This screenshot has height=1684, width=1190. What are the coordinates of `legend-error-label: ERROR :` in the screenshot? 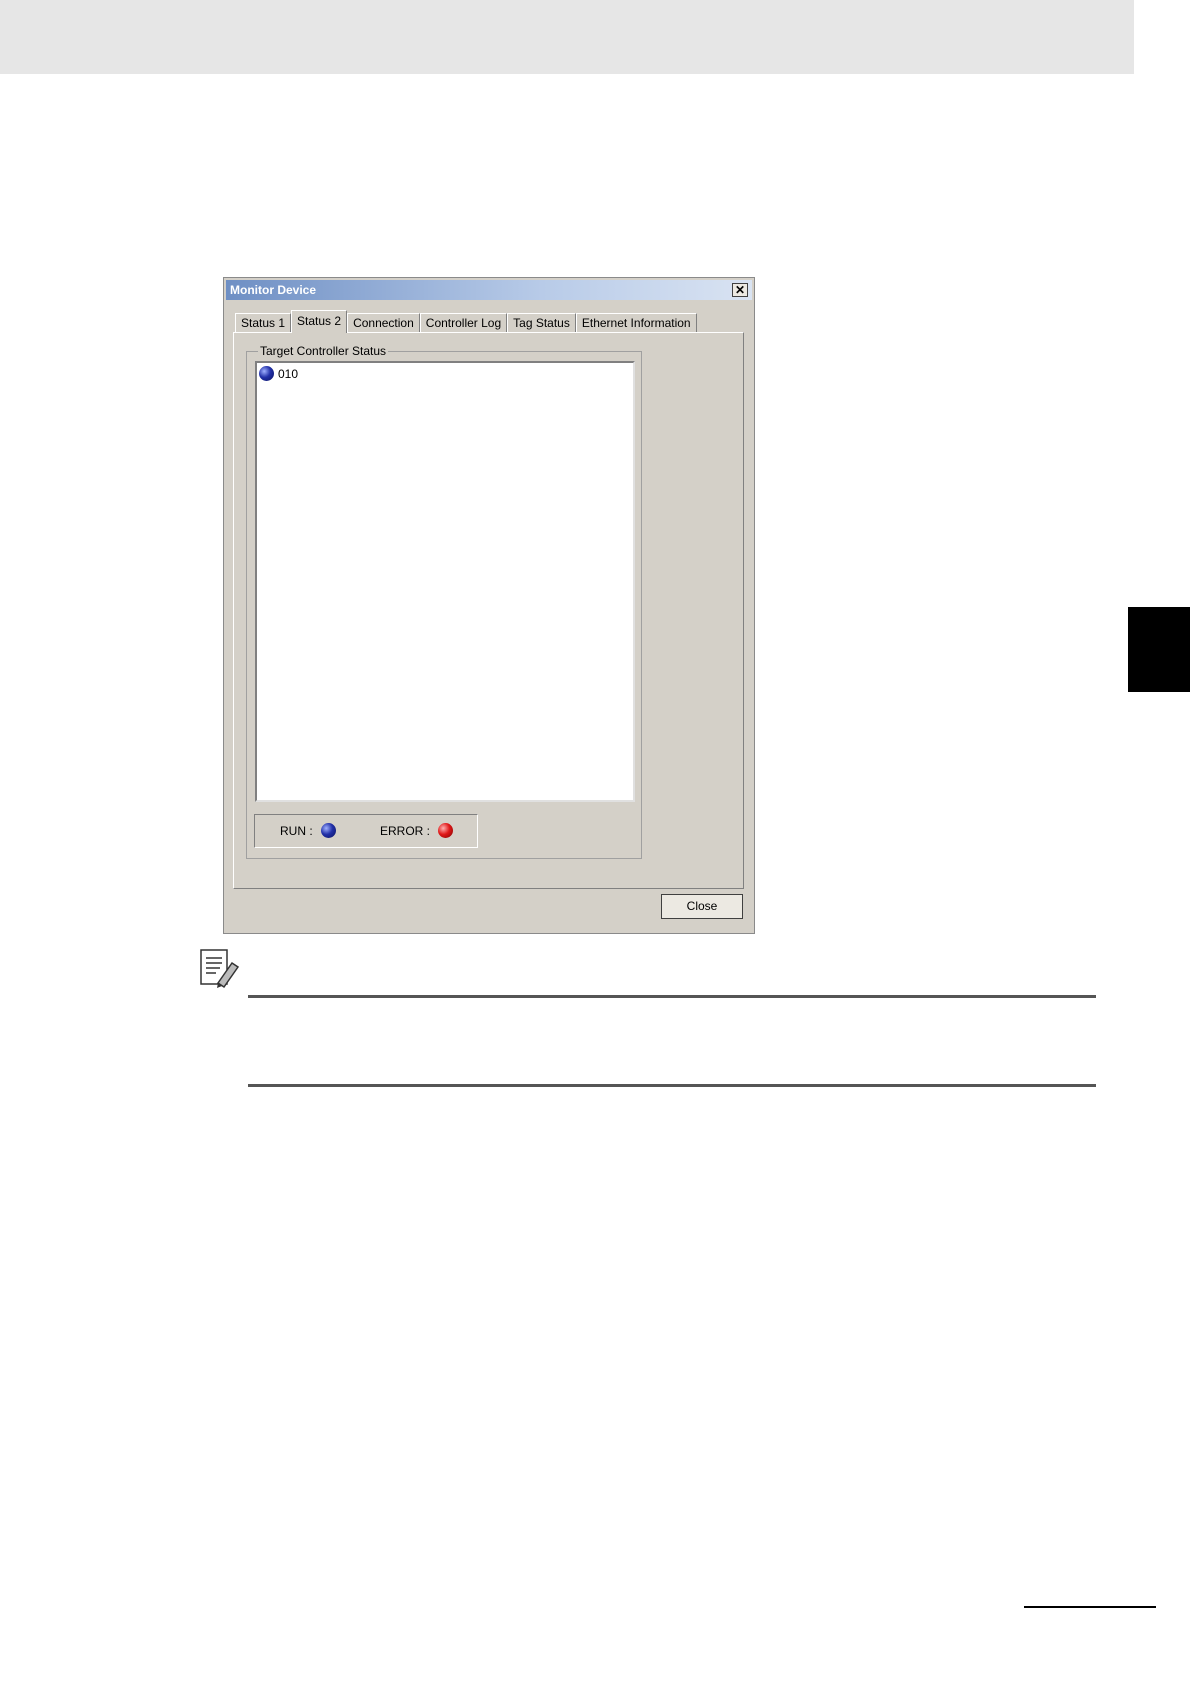 It's located at (405, 830).